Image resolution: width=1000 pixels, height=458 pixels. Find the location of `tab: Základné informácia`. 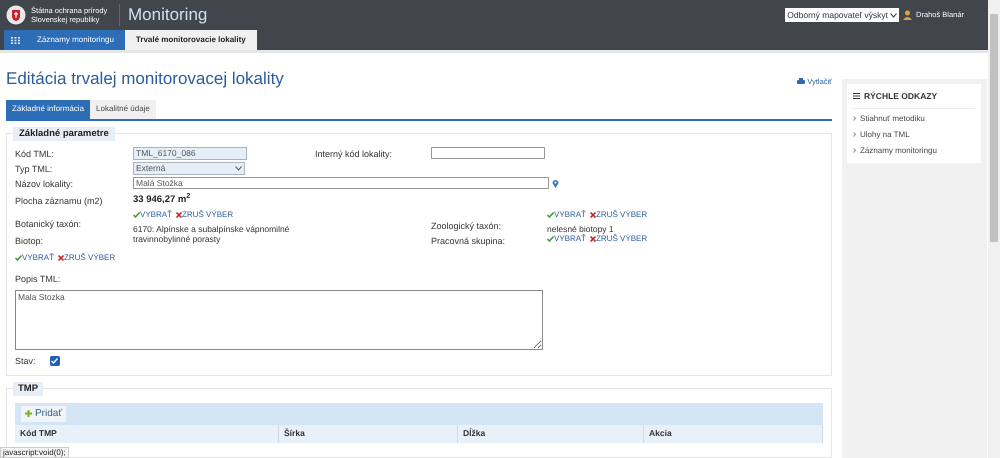

tab: Základné informácia is located at coordinates (48, 109).